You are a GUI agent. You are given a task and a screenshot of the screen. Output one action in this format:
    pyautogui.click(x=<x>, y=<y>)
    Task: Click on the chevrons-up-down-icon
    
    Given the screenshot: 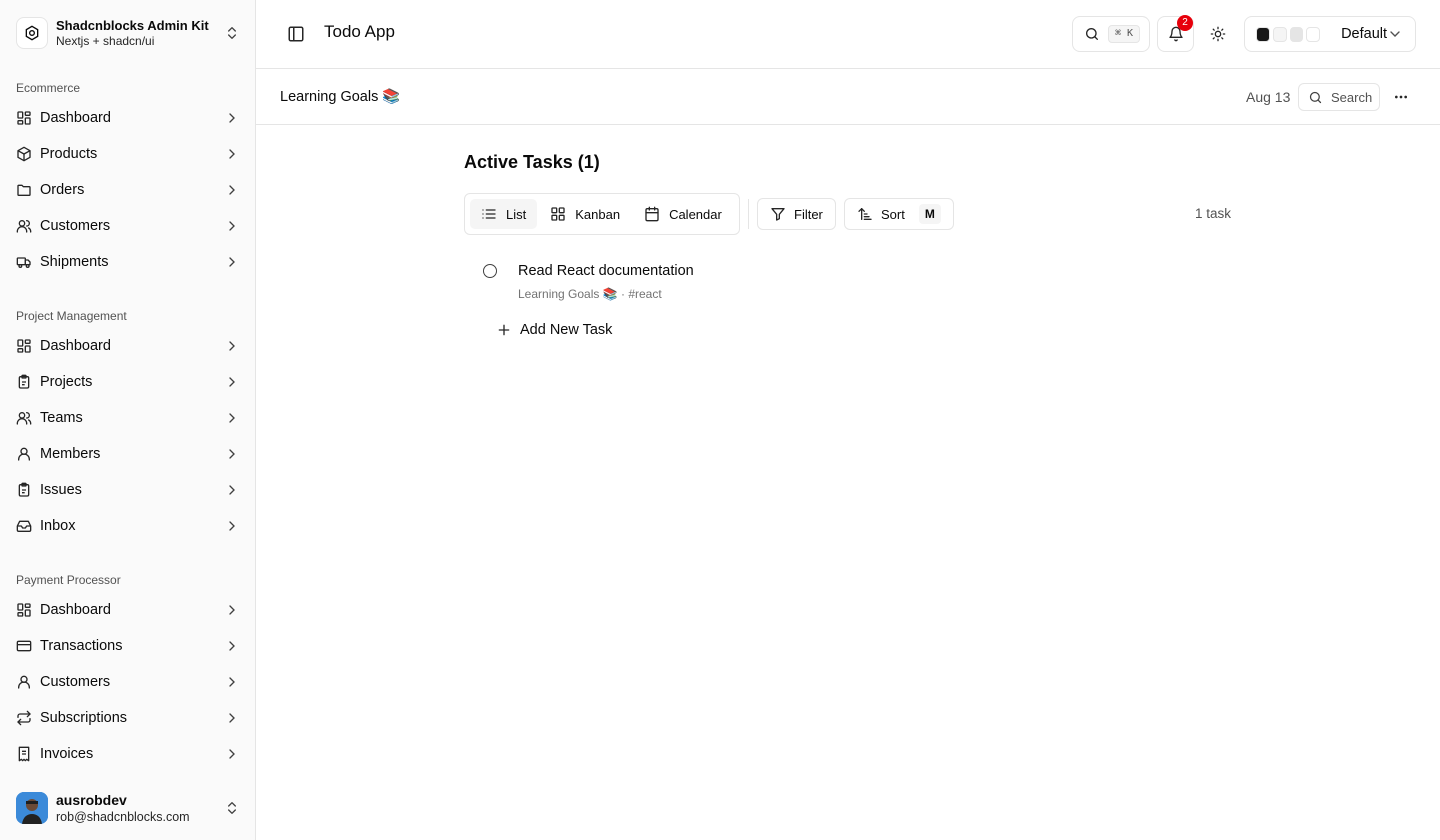 What is the action you would take?
    pyautogui.click(x=232, y=808)
    